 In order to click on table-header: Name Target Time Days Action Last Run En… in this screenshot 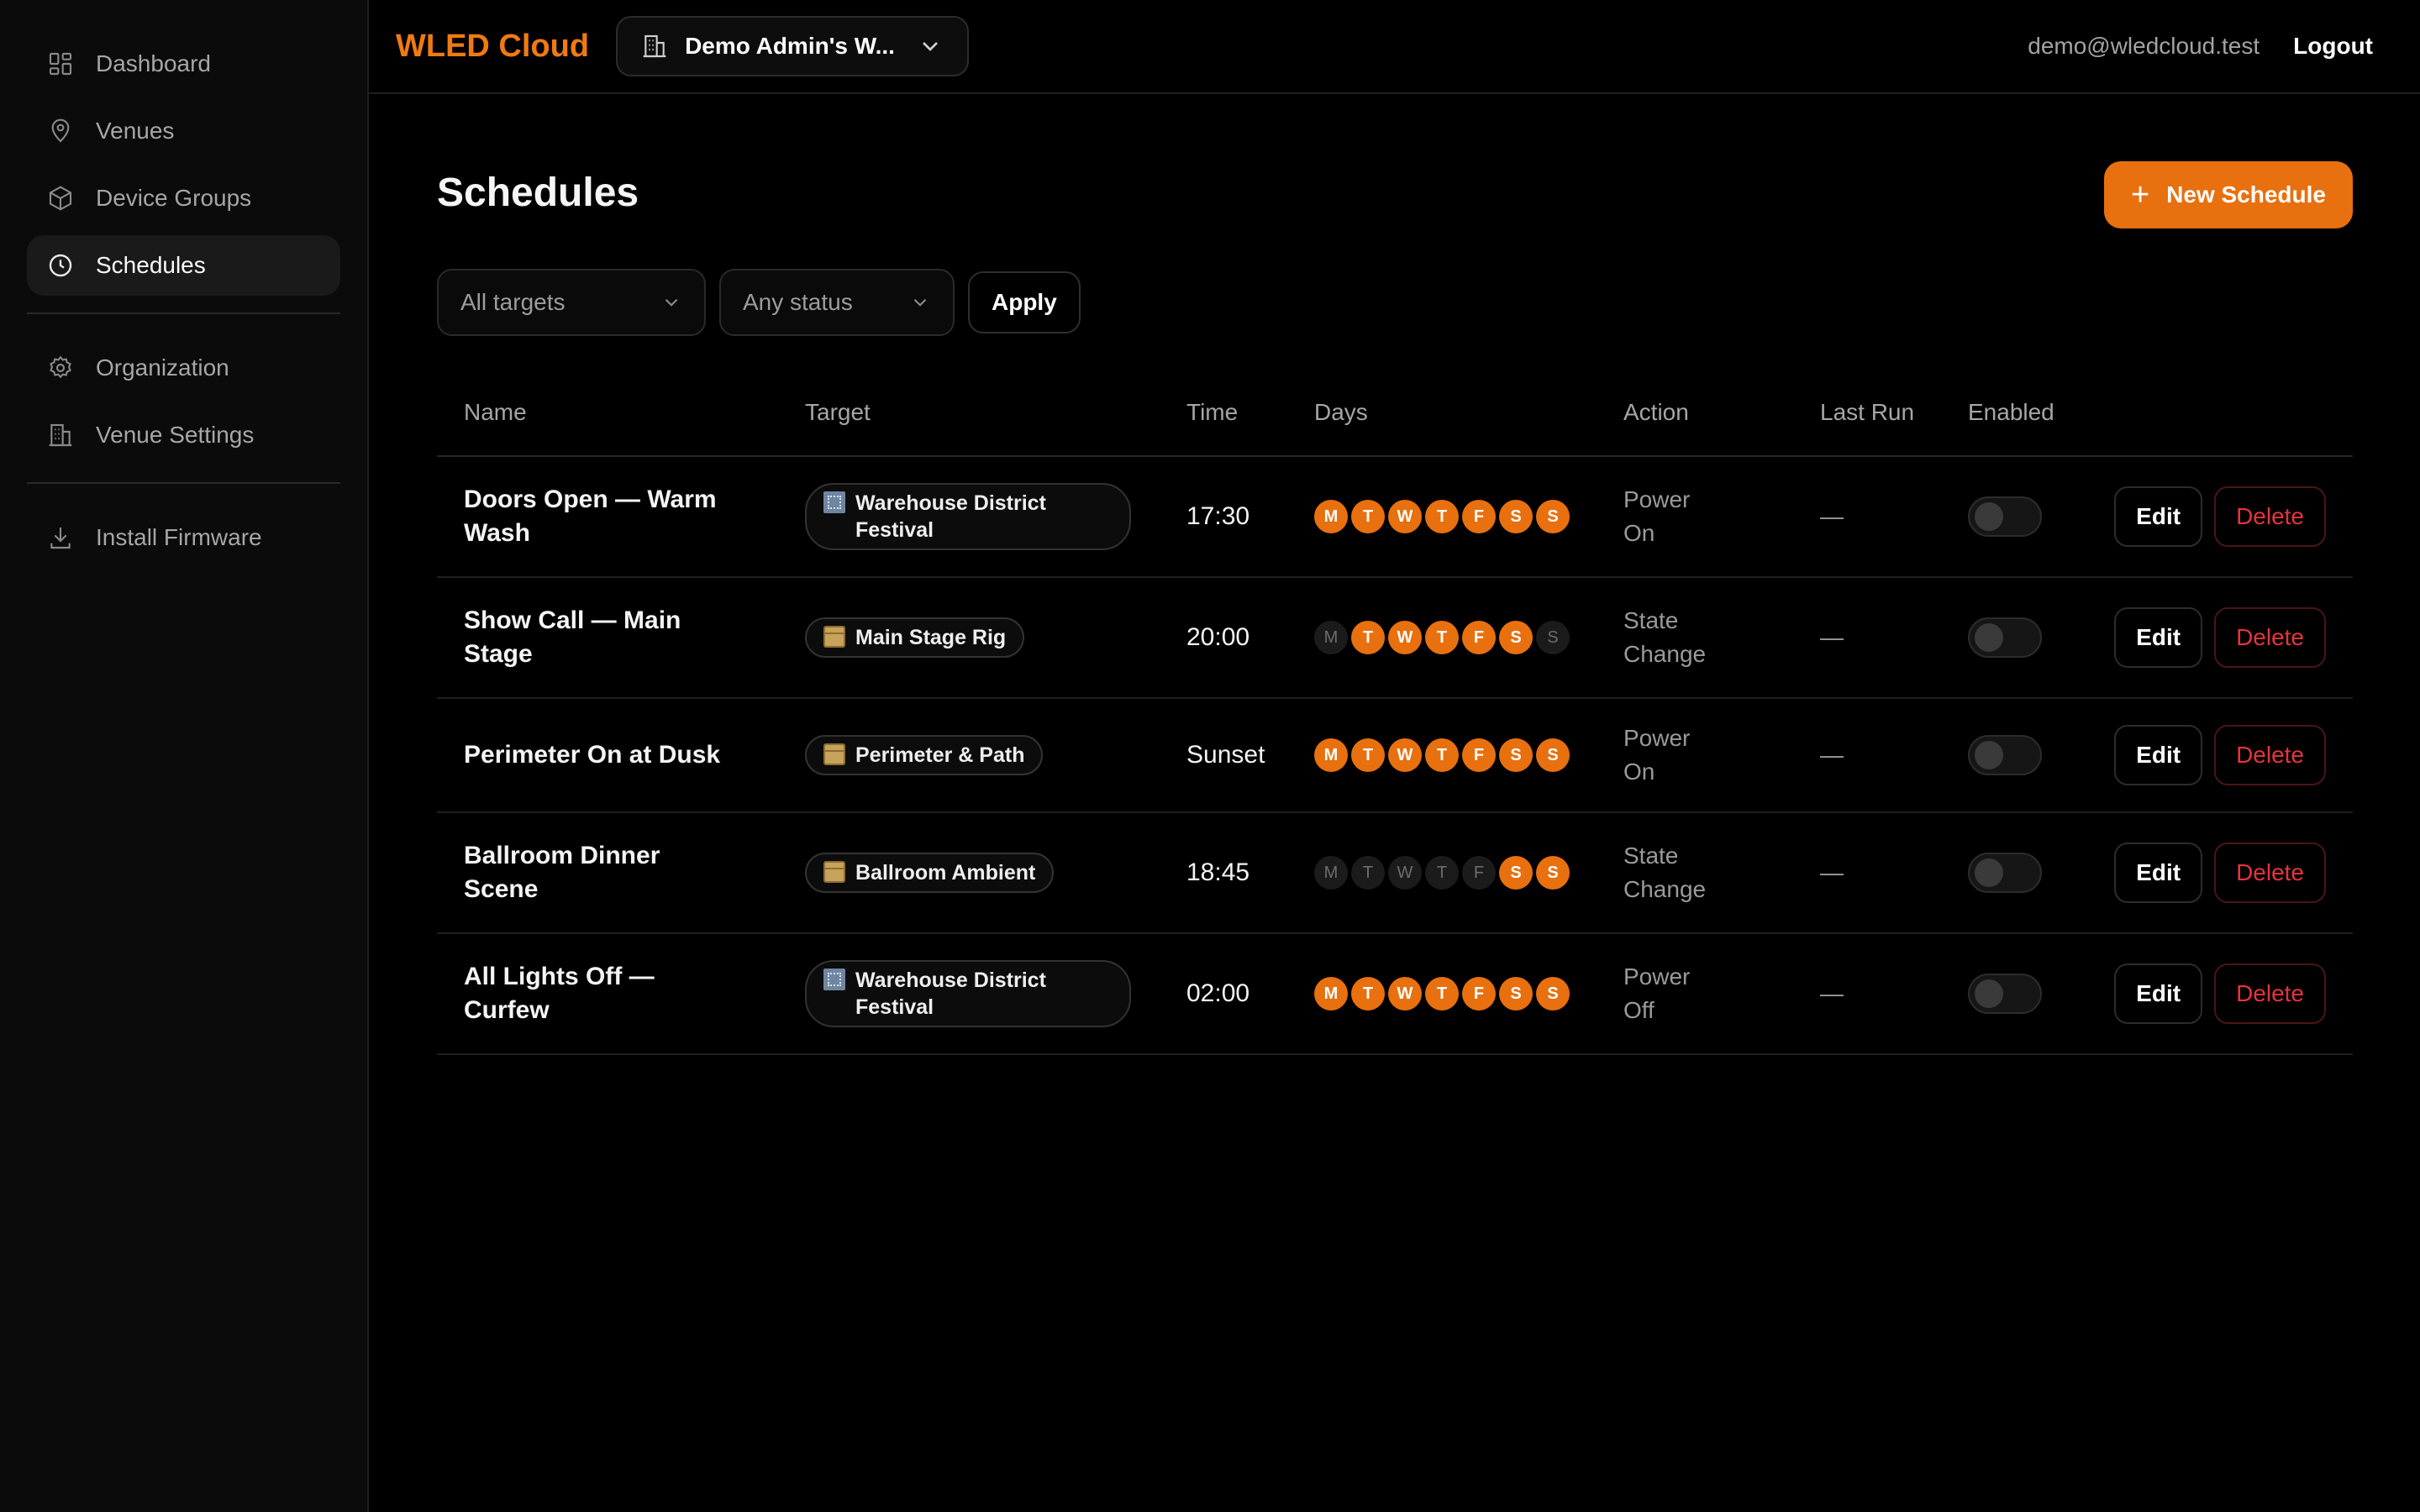, I will do `click(1395, 413)`.